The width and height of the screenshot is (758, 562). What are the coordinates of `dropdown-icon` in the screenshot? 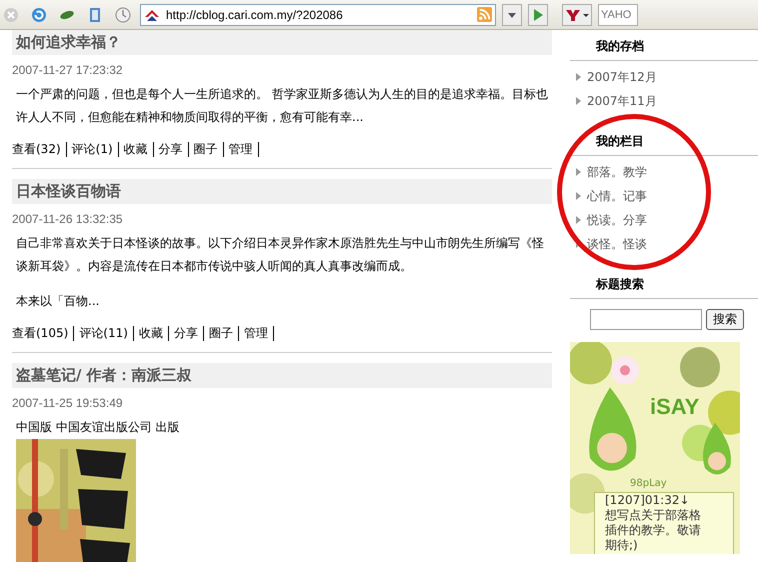 It's located at (512, 15).